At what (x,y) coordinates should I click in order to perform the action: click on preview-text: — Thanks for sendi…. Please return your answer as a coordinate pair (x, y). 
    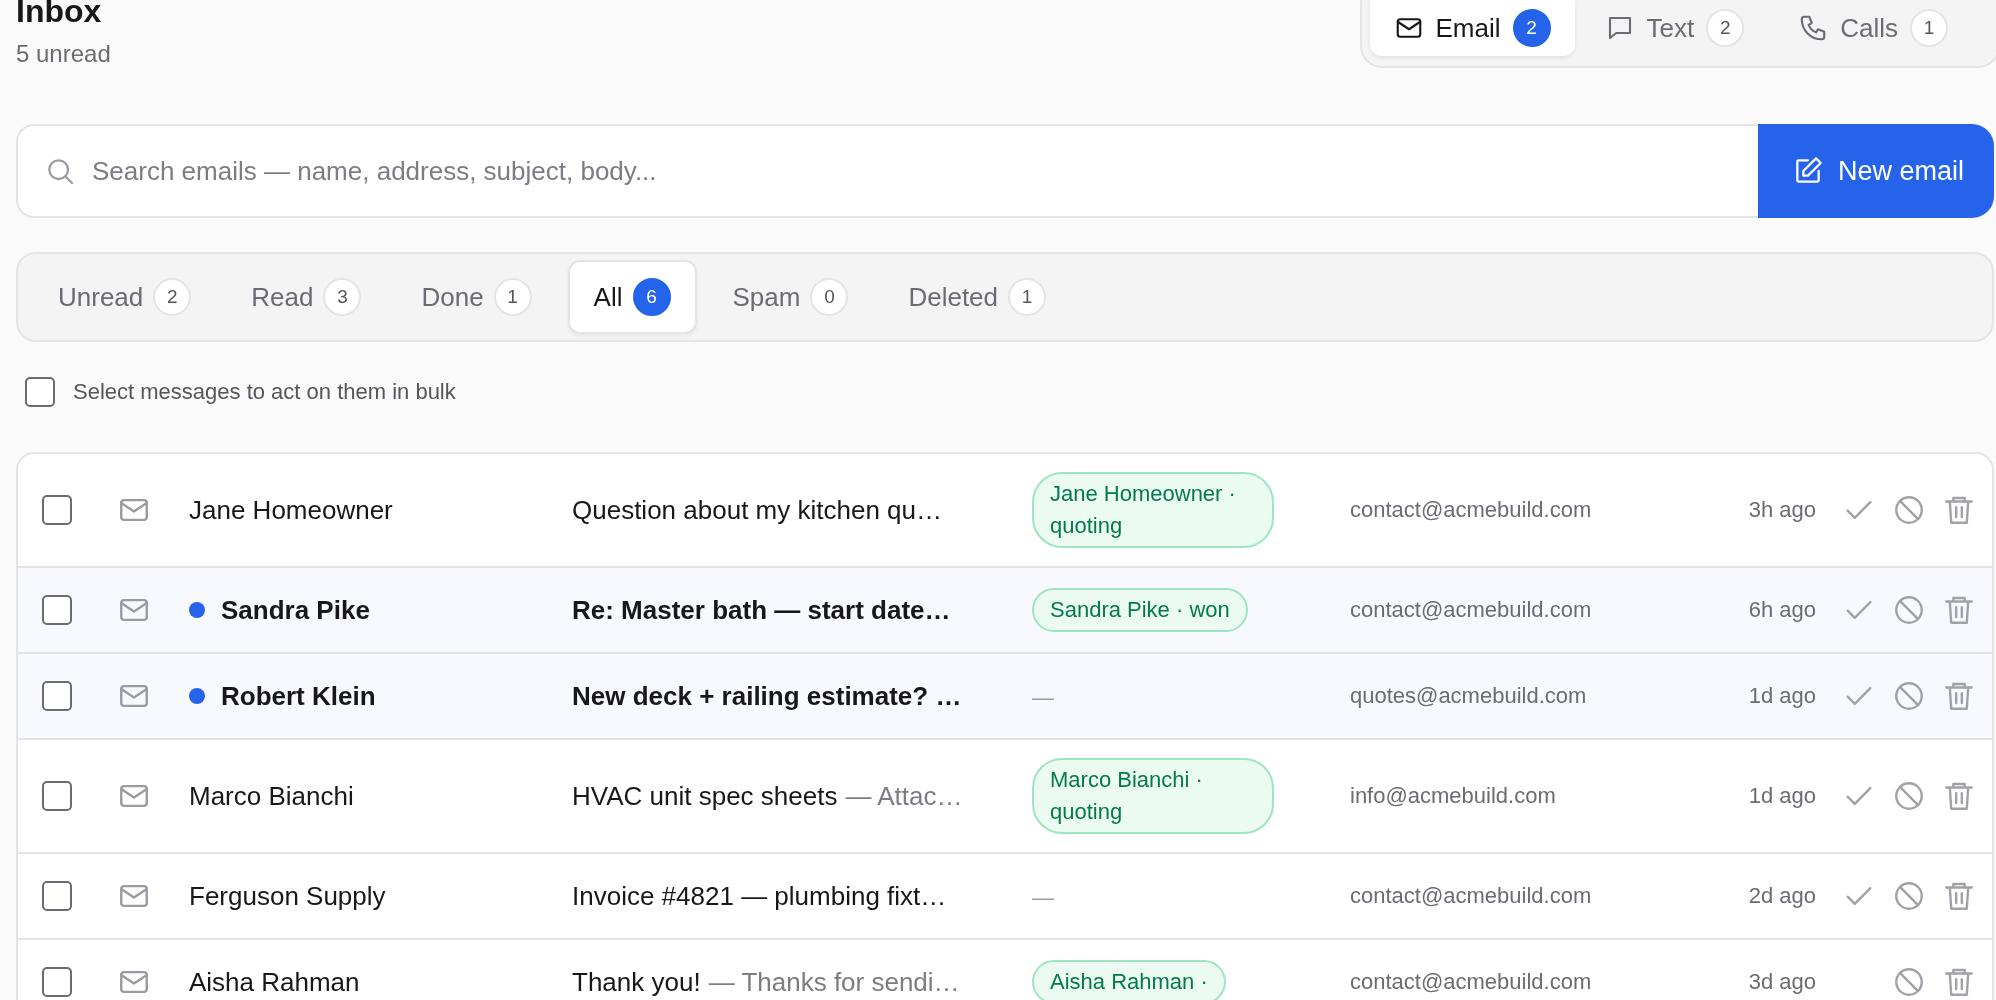
    Looking at the image, I should click on (834, 981).